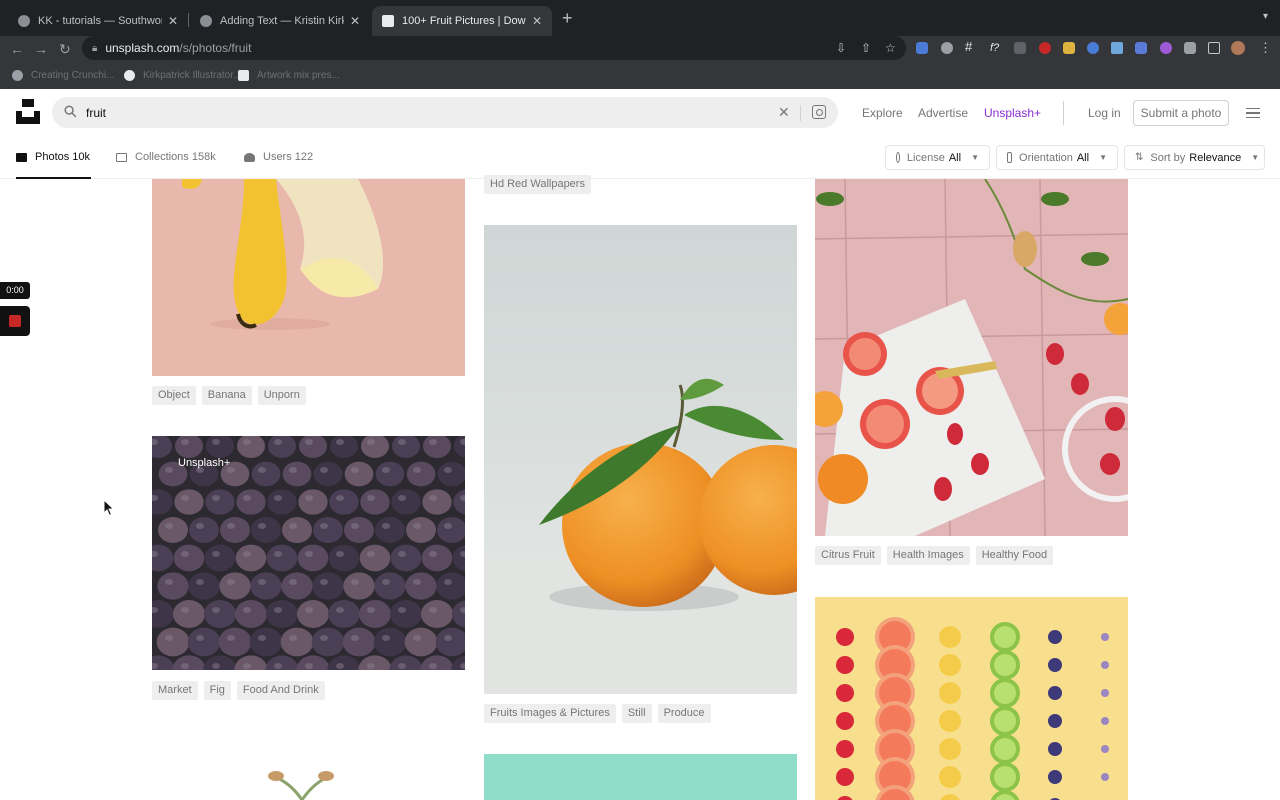 The image size is (1280, 800). I want to click on fig-tags: Market Fig Food And Drink, so click(238, 690).